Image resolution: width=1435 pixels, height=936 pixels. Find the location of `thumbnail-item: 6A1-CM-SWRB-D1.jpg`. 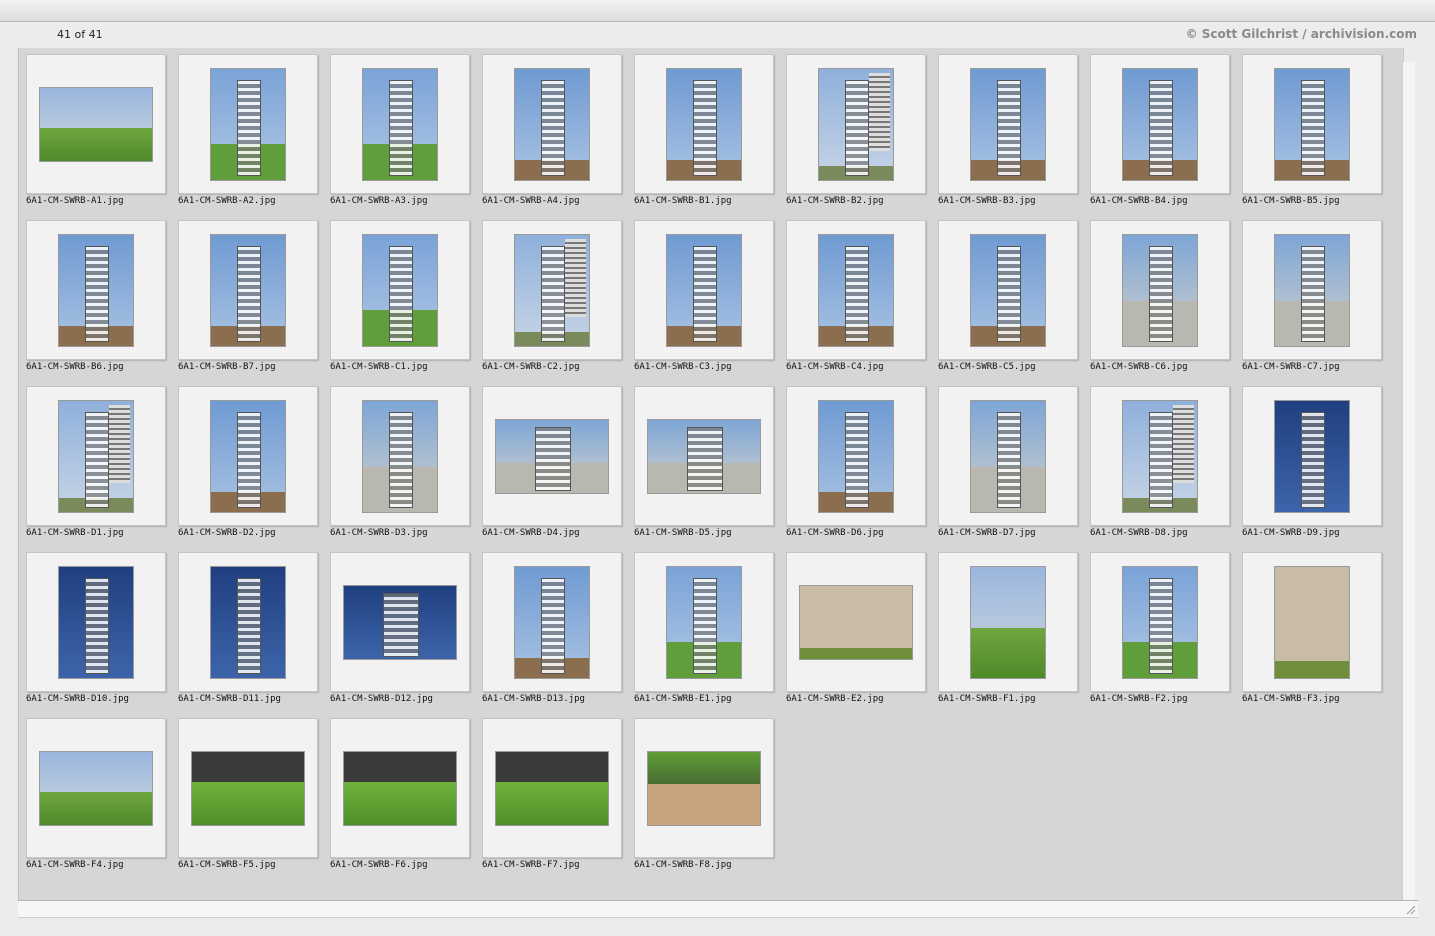

thumbnail-item: 6A1-CM-SWRB-D1.jpg is located at coordinates (102, 469).